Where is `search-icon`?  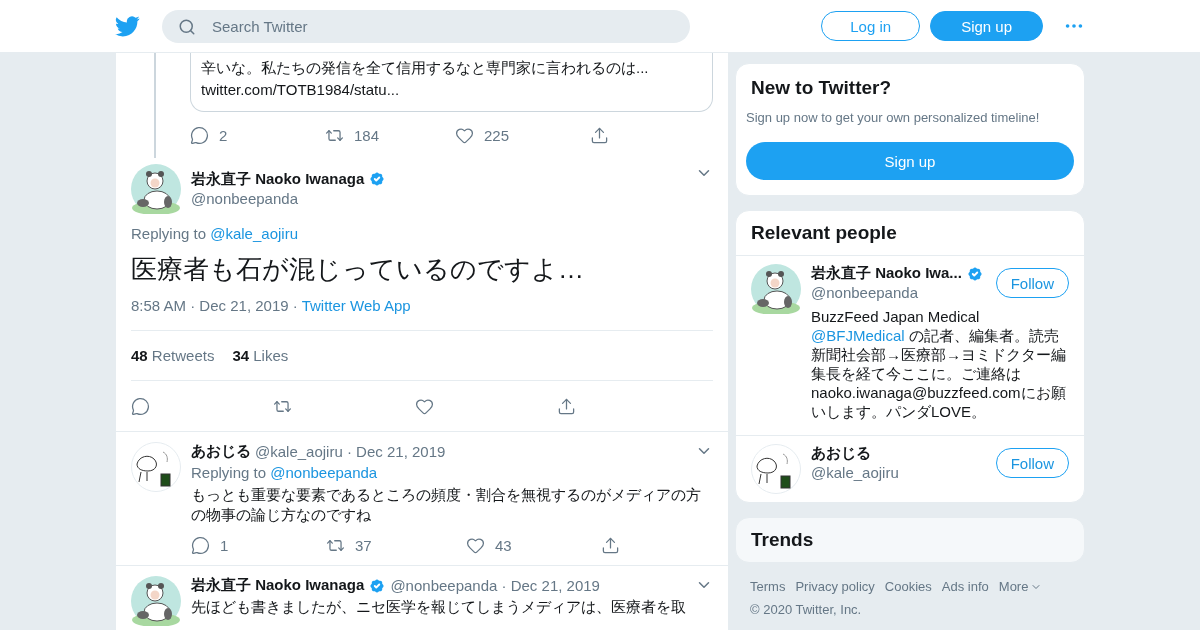
search-icon is located at coordinates (187, 26).